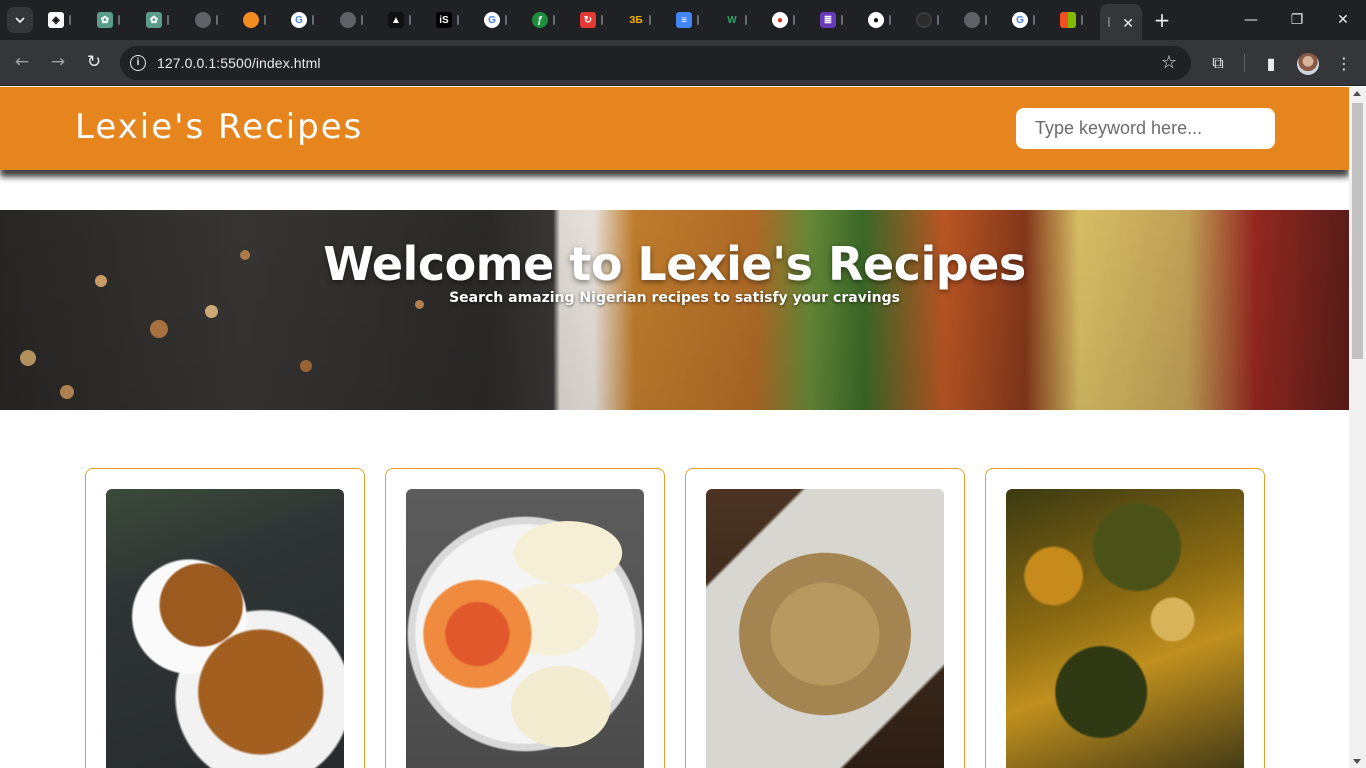 Image resolution: width=1366 pixels, height=768 pixels. What do you see at coordinates (837, 20) in the screenshot?
I see `browser-tab: ≣` at bounding box center [837, 20].